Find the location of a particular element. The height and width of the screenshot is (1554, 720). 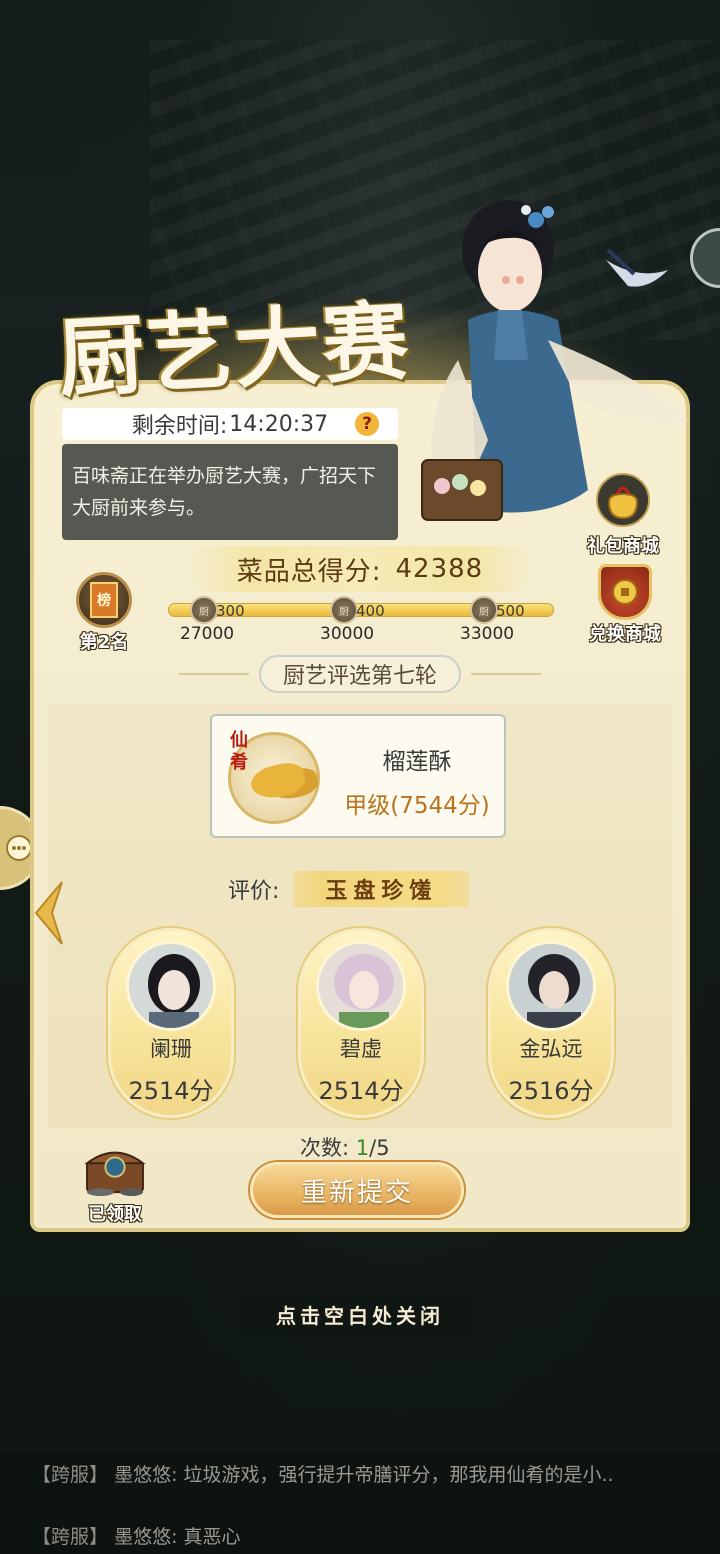

coin-icon is located at coordinates (625, 592).